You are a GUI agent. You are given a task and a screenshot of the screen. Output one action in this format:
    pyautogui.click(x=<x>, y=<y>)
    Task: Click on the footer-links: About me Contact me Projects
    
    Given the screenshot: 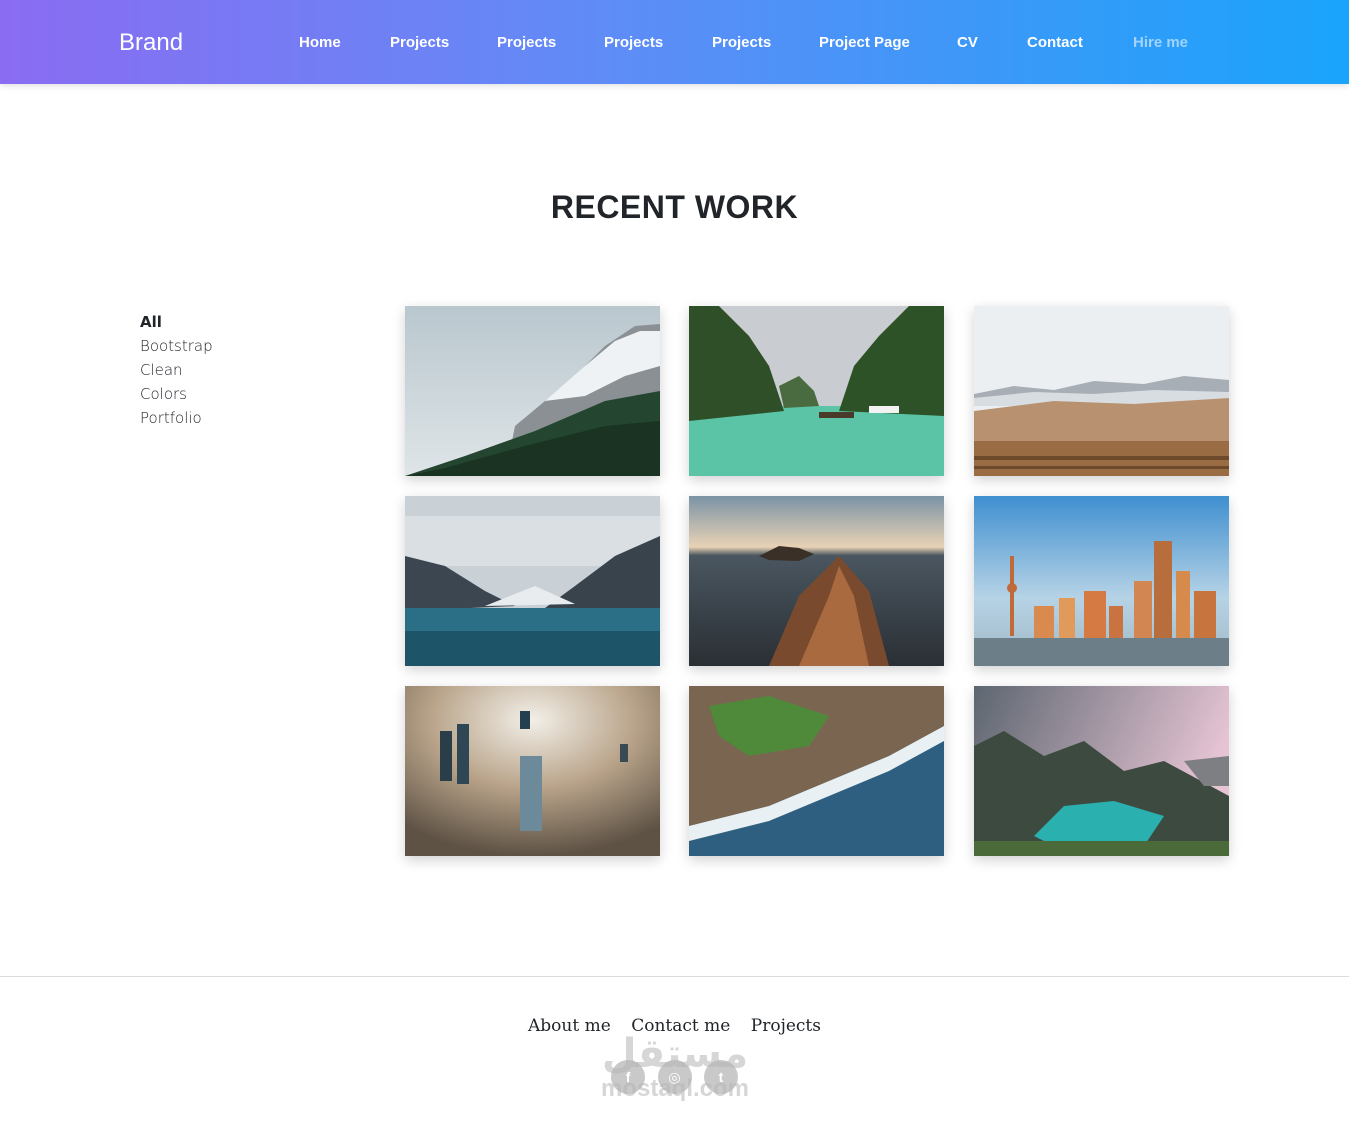 What is the action you would take?
    pyautogui.click(x=674, y=1026)
    